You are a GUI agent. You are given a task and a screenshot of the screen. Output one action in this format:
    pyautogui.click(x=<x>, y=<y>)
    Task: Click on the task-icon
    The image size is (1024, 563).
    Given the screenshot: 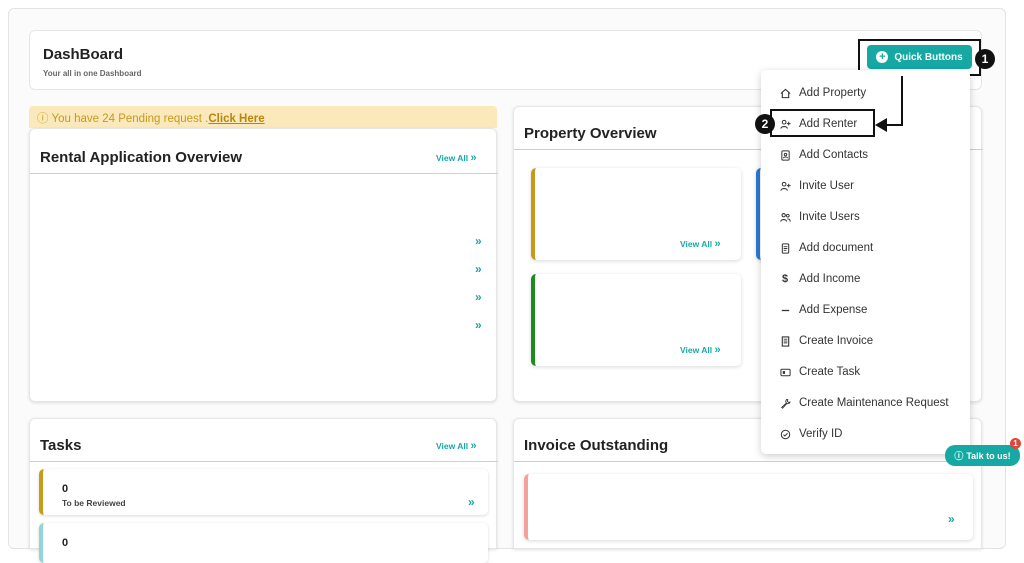 What is the action you would take?
    pyautogui.click(x=785, y=372)
    